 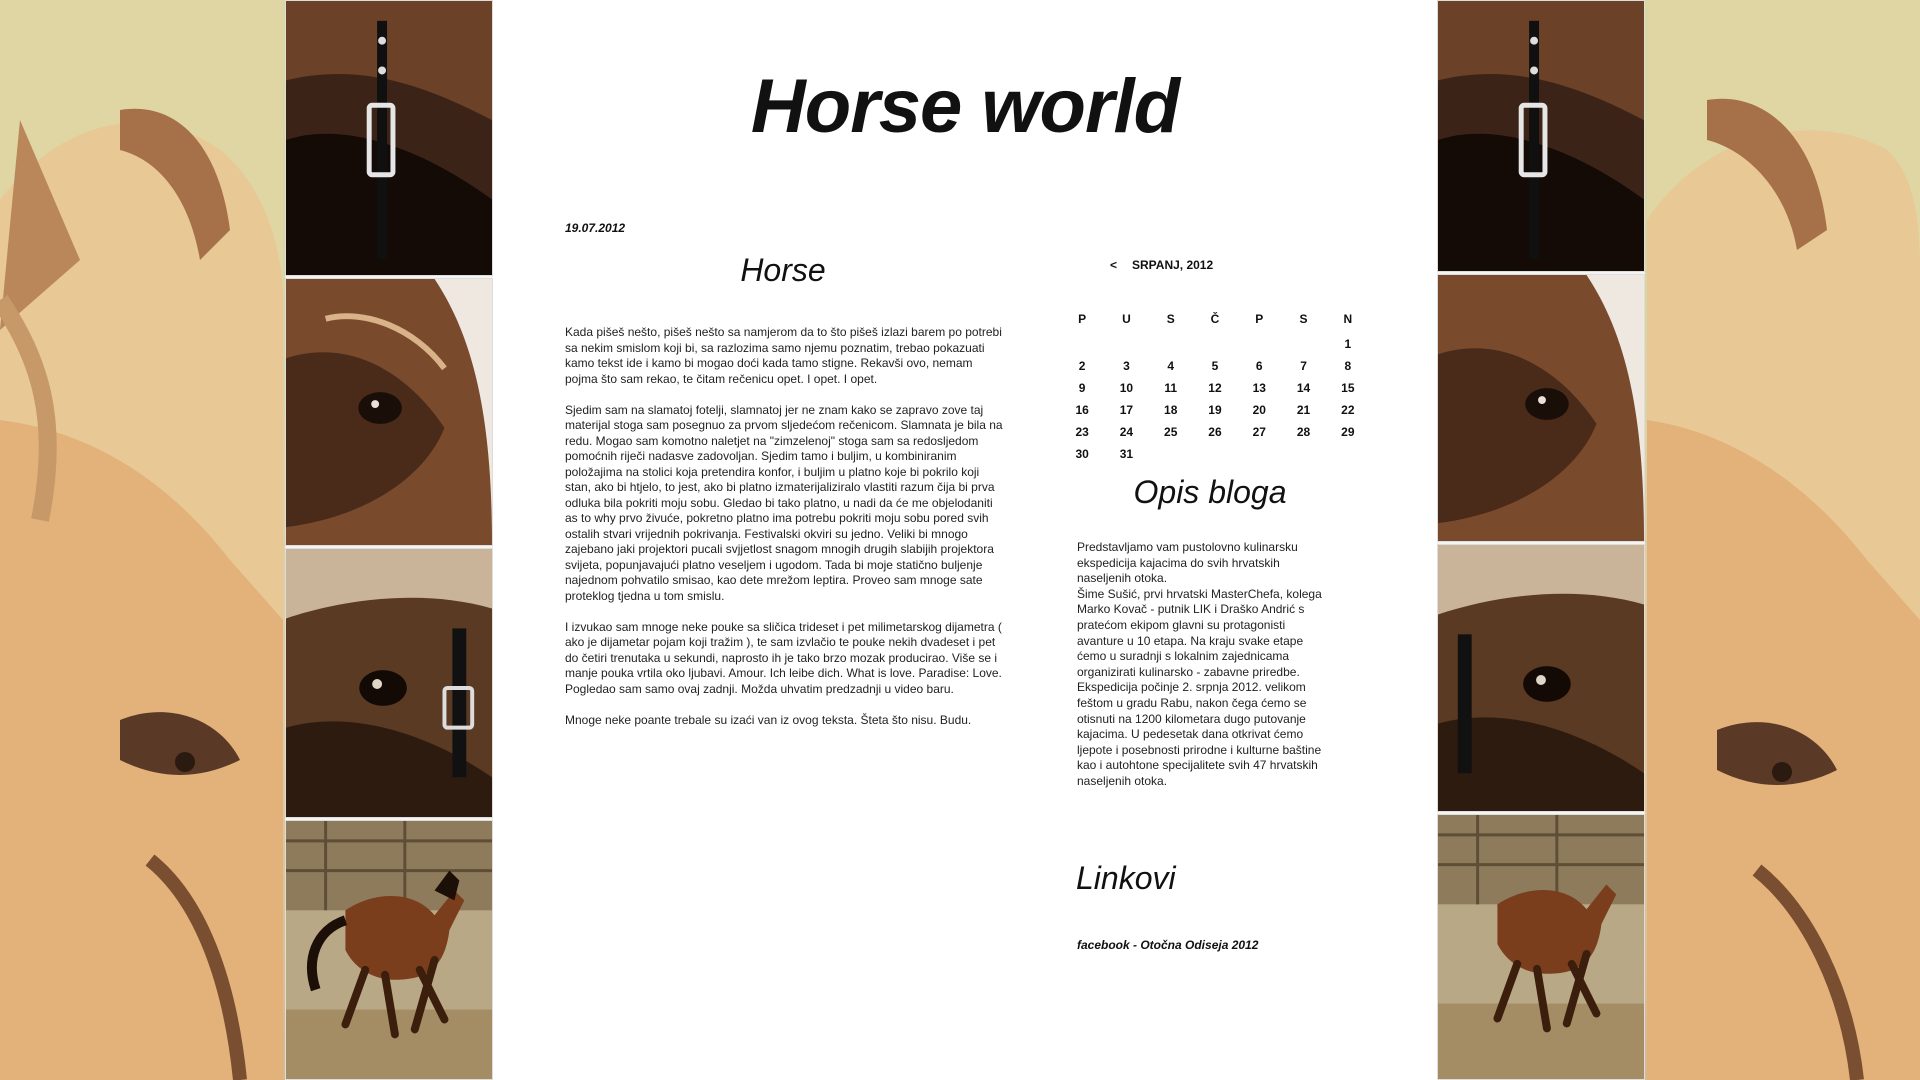 What do you see at coordinates (1171, 432) in the screenshot?
I see `calendar-day: 25` at bounding box center [1171, 432].